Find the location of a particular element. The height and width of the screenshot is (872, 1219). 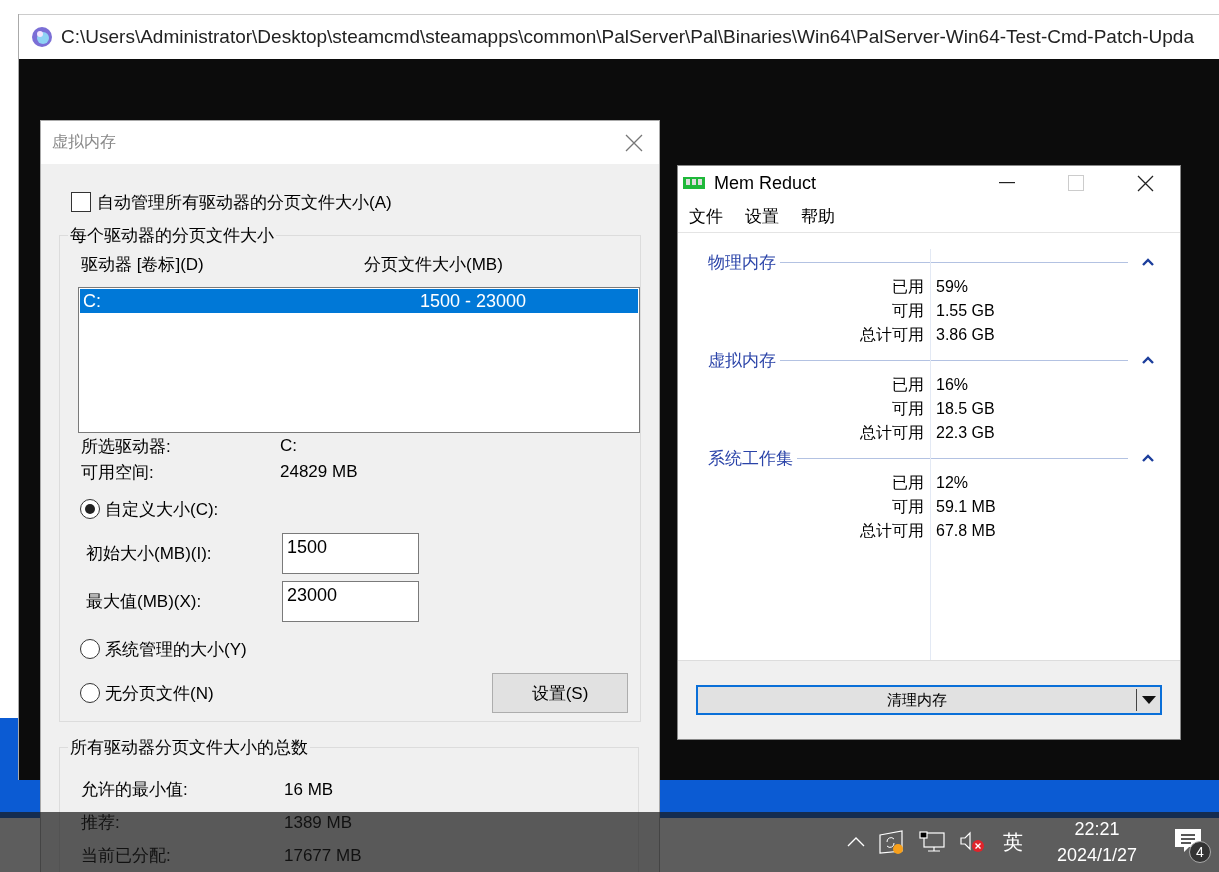

checkbox-label: 自动管理所有驱动器的分页文件大小(A) is located at coordinates (244, 202).